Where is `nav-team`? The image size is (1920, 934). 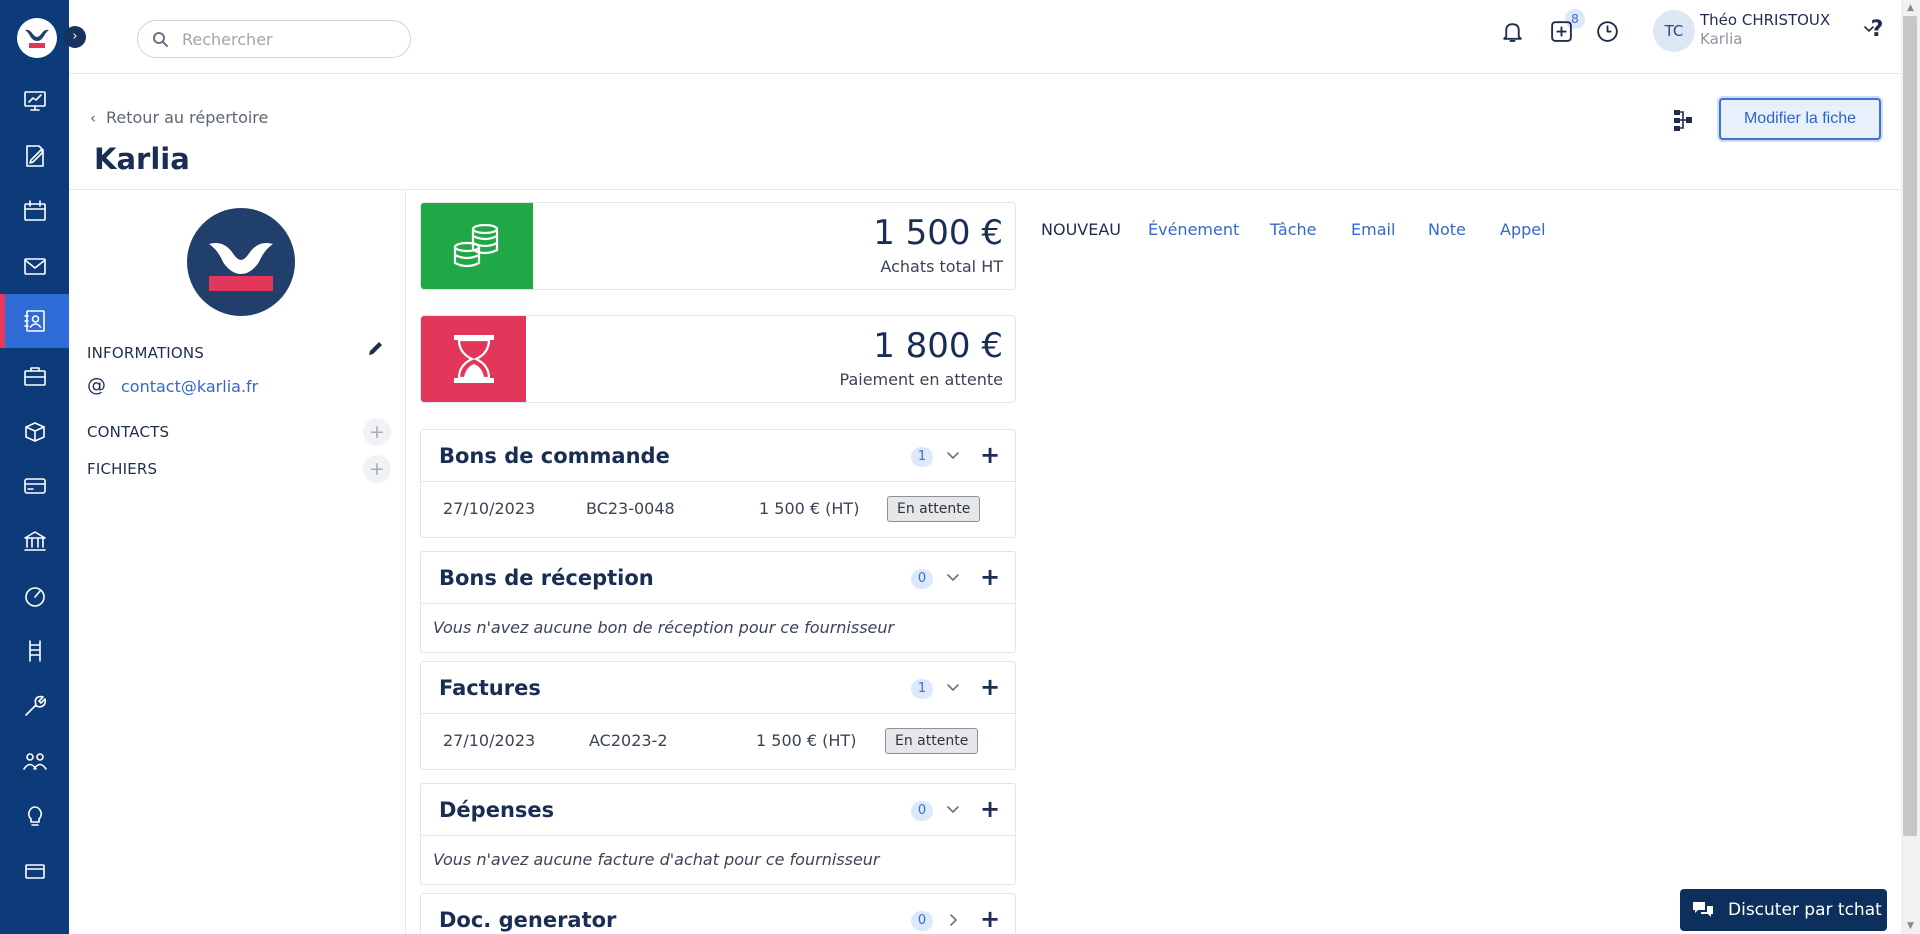
nav-team is located at coordinates (34, 761).